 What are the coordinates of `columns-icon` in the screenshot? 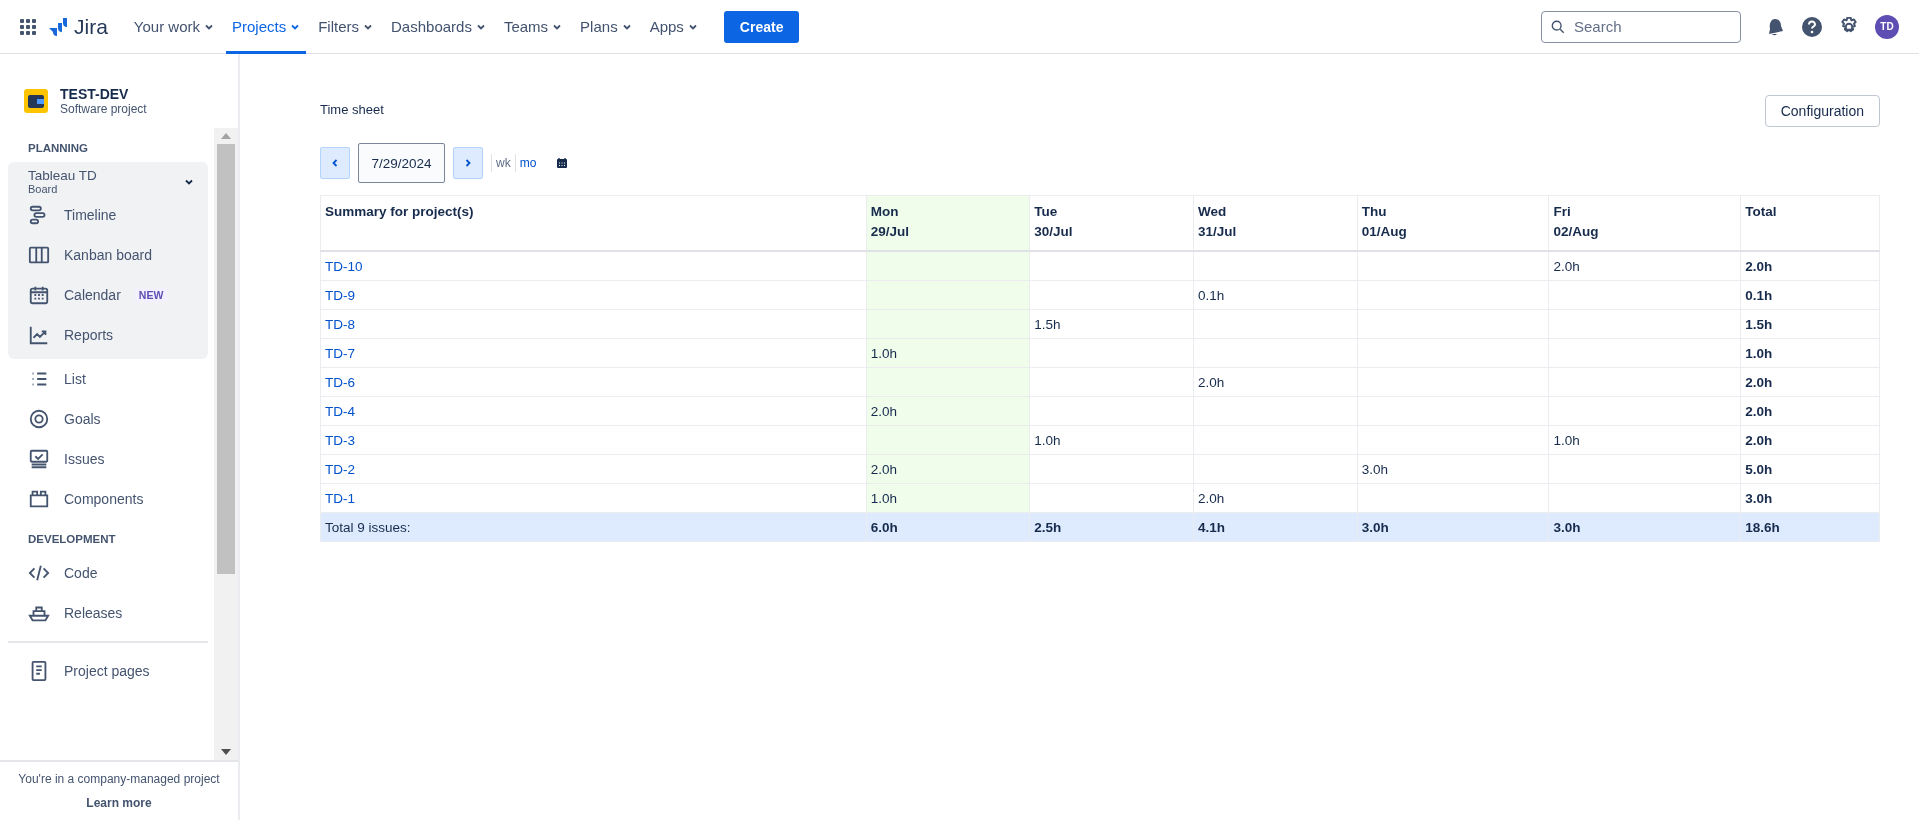 It's located at (39, 255).